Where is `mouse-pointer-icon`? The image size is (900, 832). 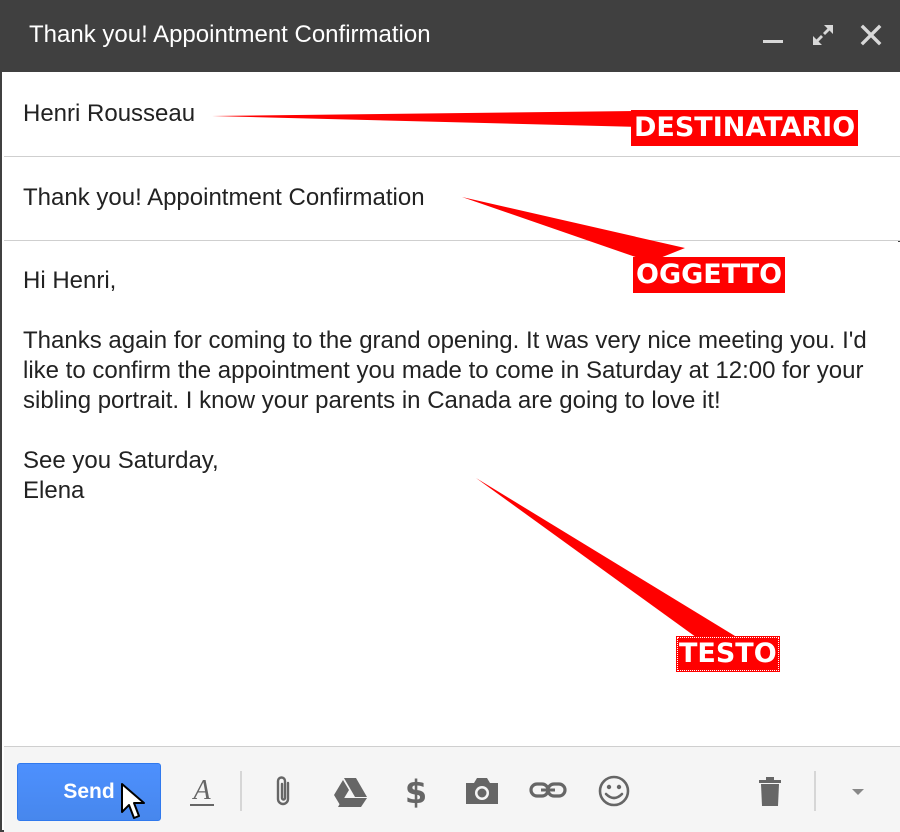
mouse-pointer-icon is located at coordinates (133, 801).